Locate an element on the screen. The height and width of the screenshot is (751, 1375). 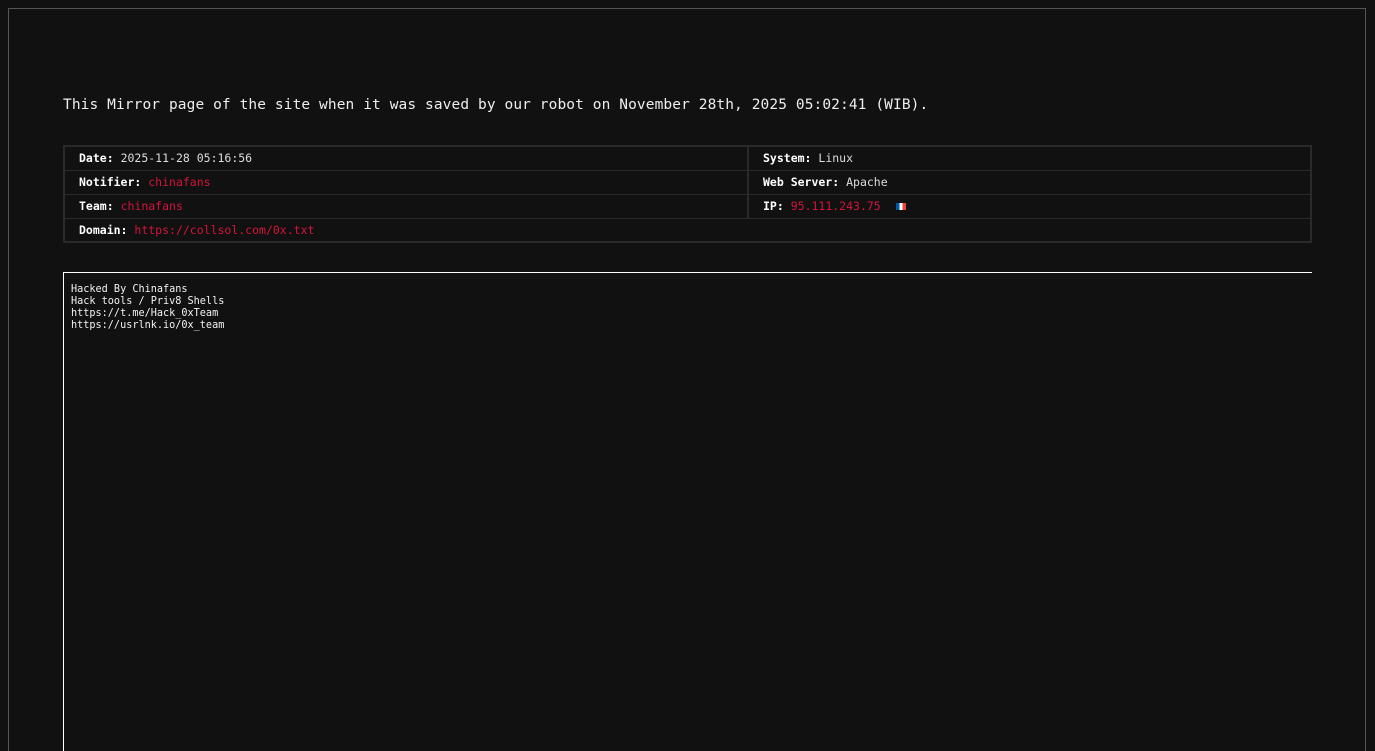
date-cell: Date: 2025-11-28 05:16:56 is located at coordinates (406, 158).